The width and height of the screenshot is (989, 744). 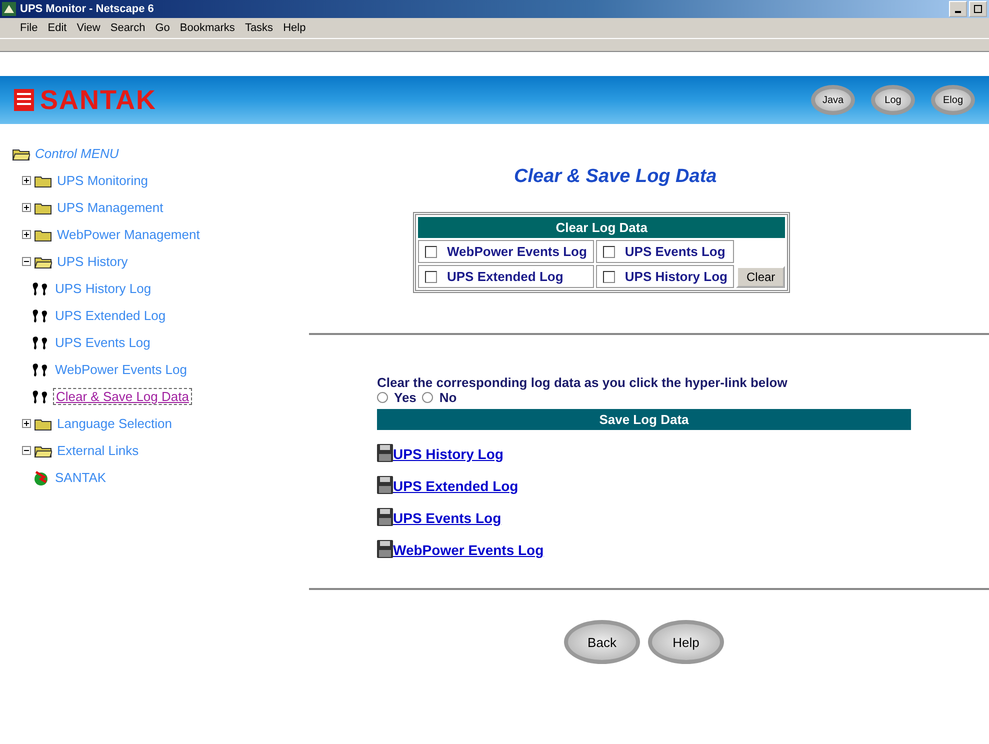 I want to click on radio-label: Yes, so click(x=405, y=397).